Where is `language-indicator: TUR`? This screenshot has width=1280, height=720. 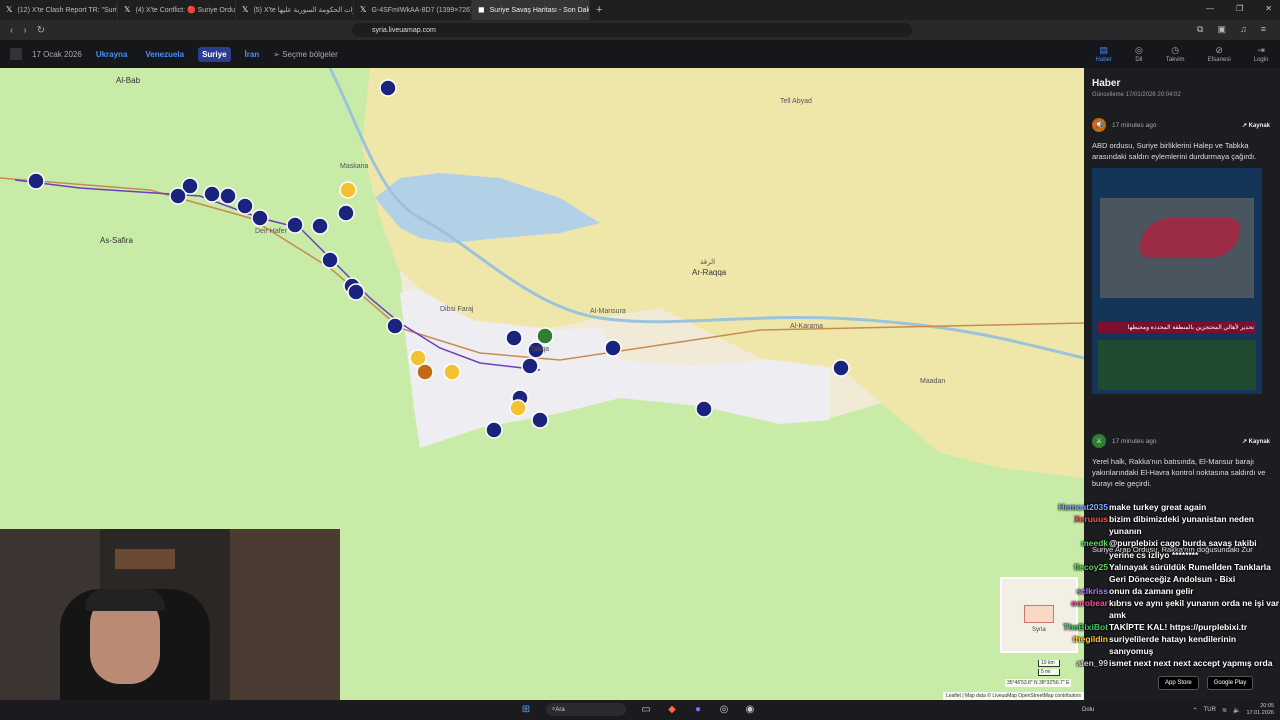
language-indicator: TUR is located at coordinates (1210, 710).